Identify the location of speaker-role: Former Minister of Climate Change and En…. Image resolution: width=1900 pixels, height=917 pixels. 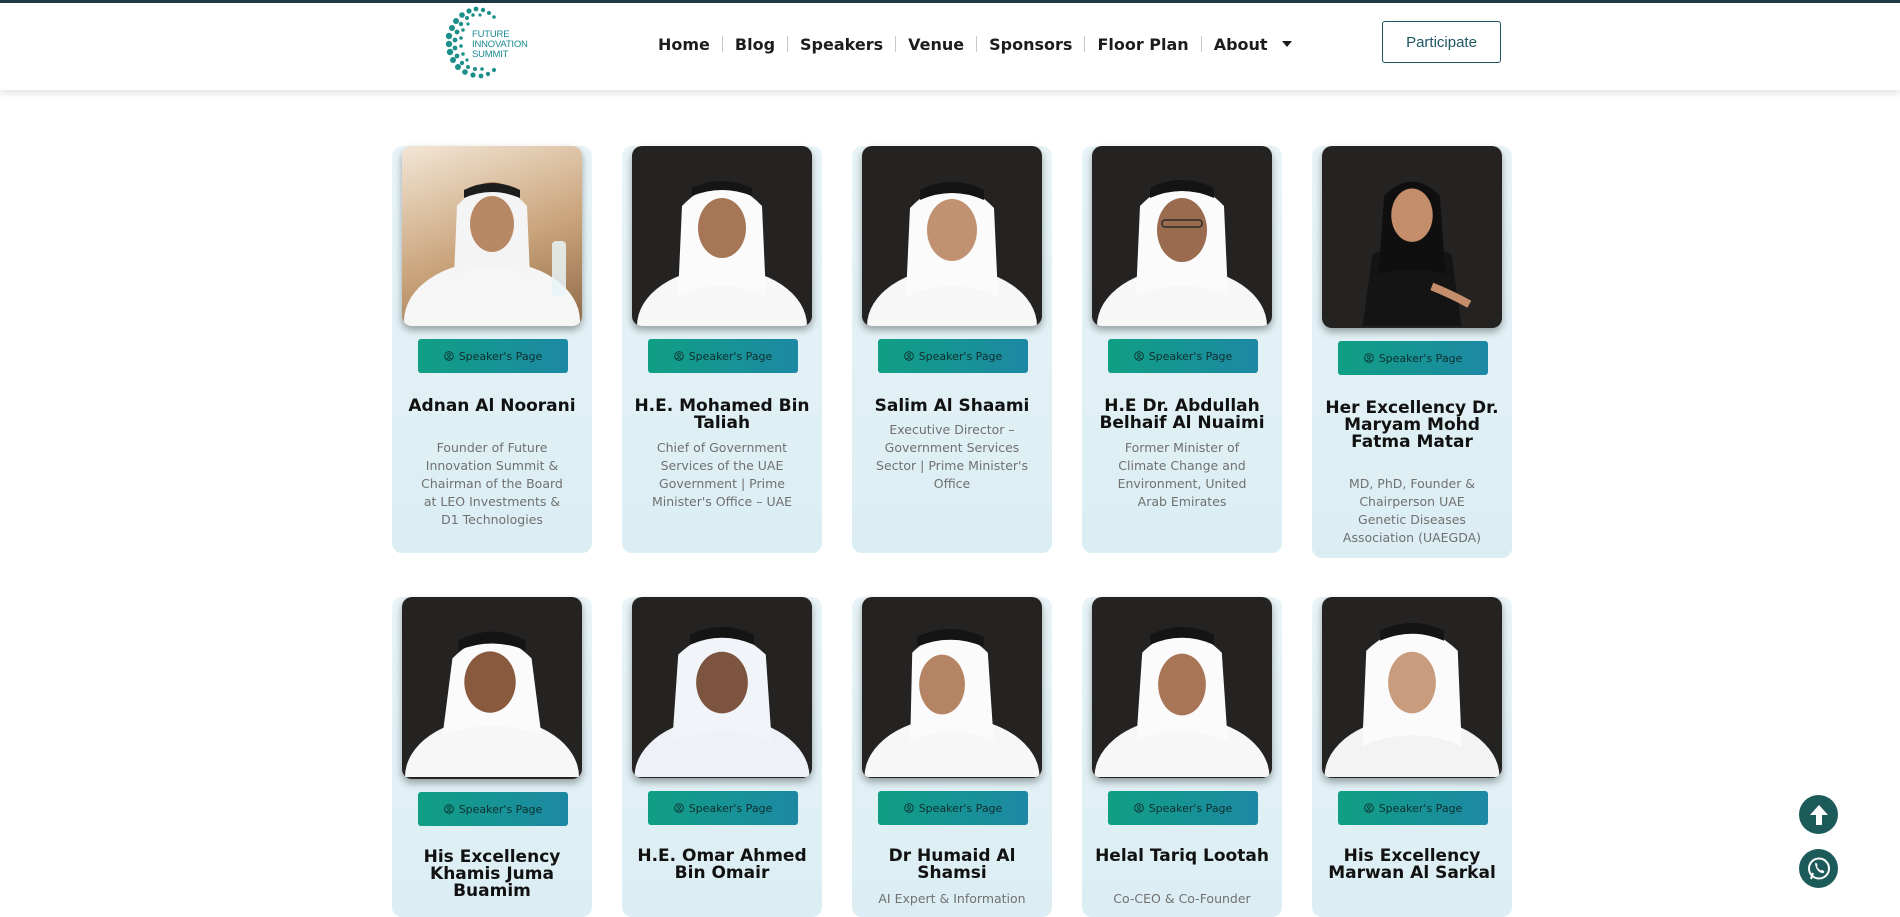
(1182, 474).